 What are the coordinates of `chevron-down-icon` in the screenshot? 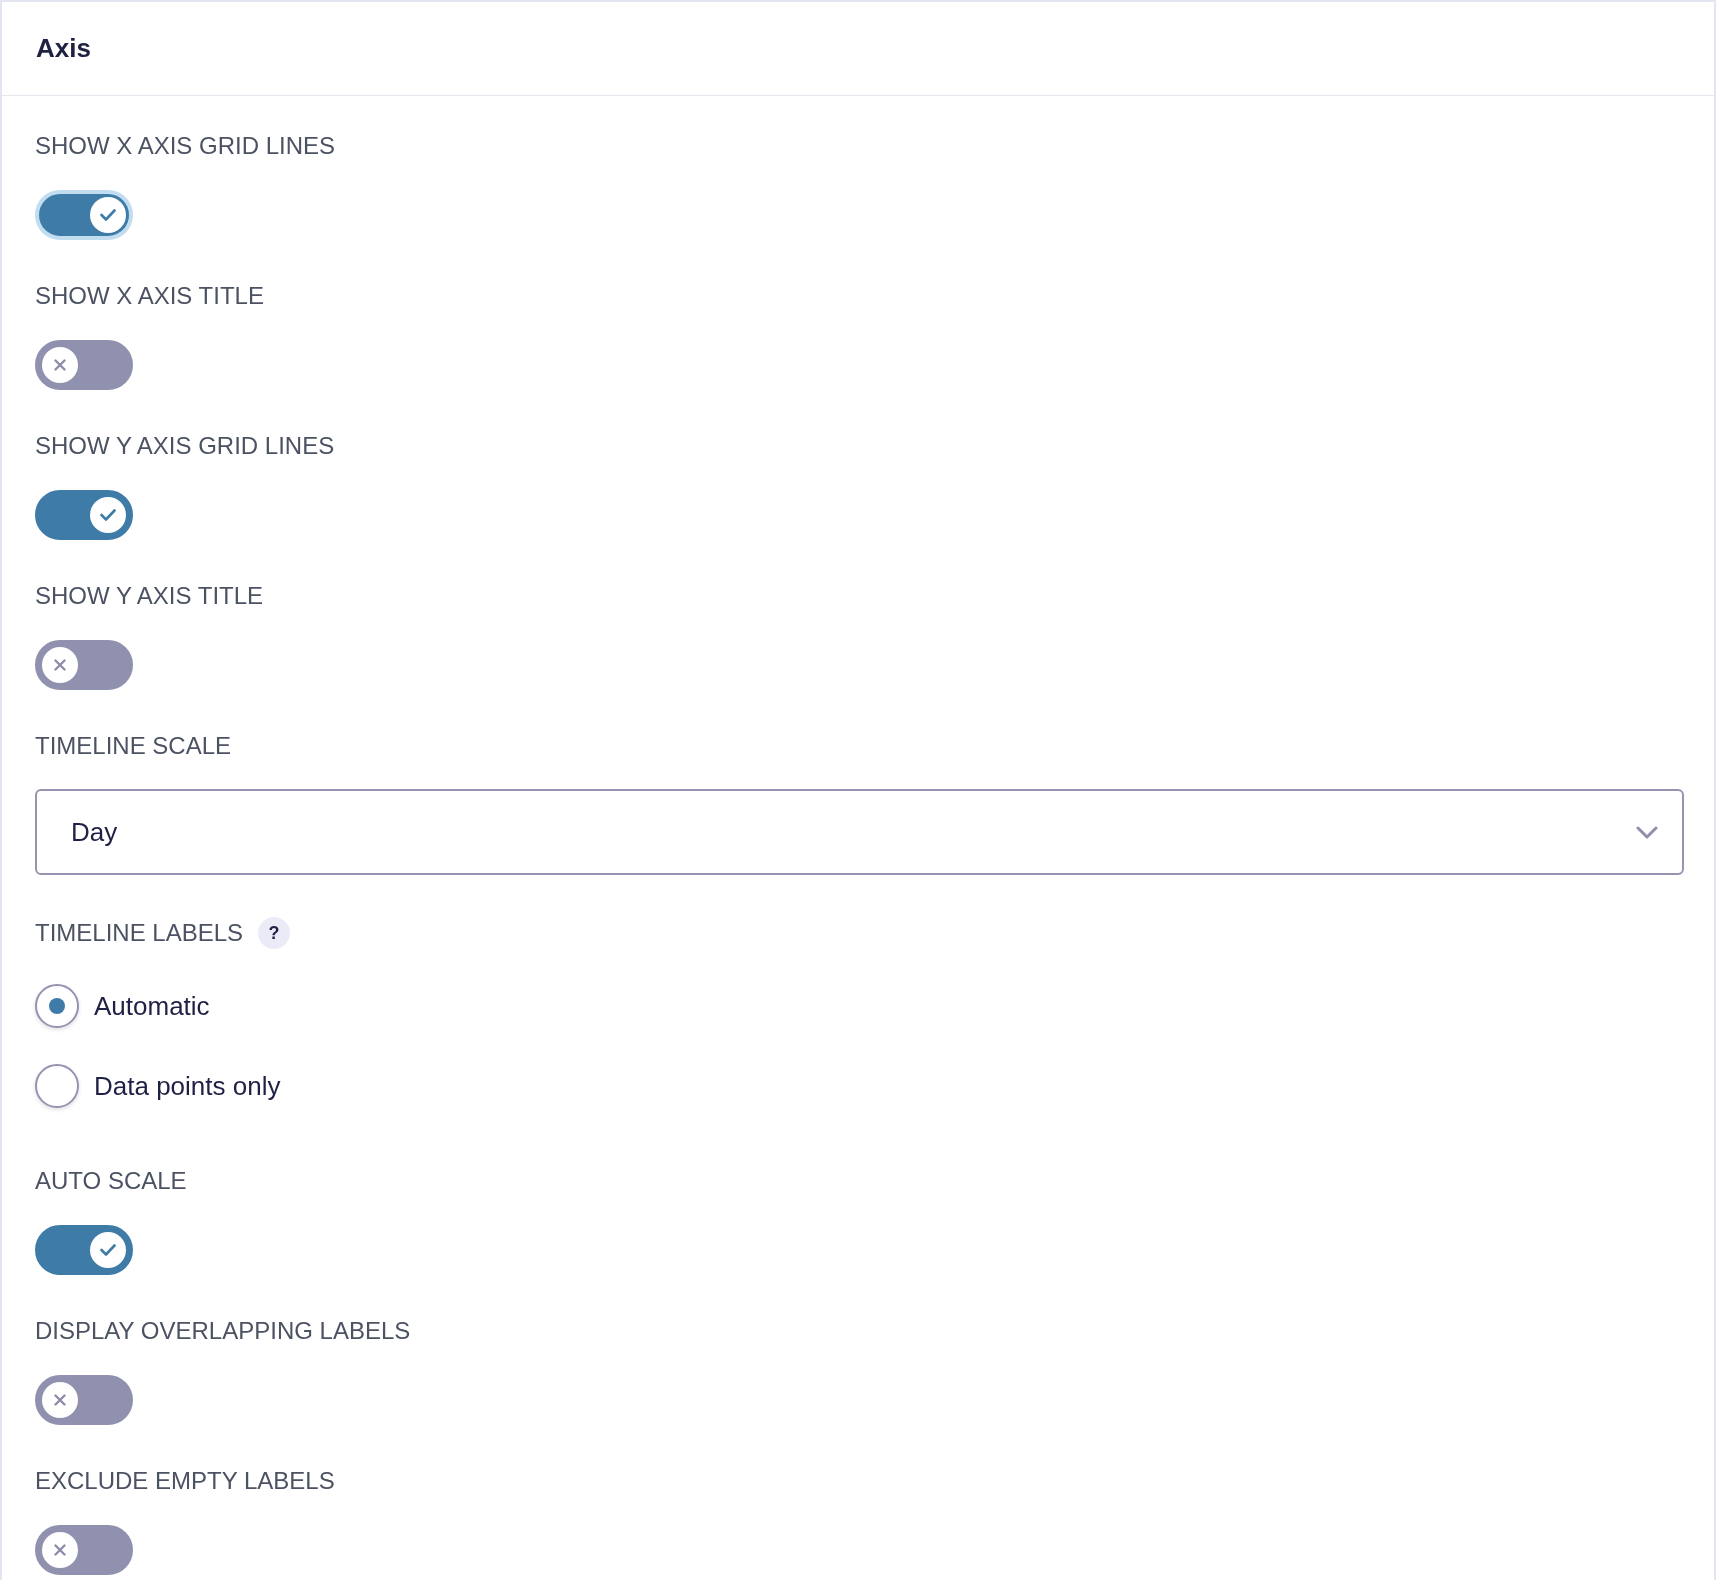 It's located at (1647, 832).